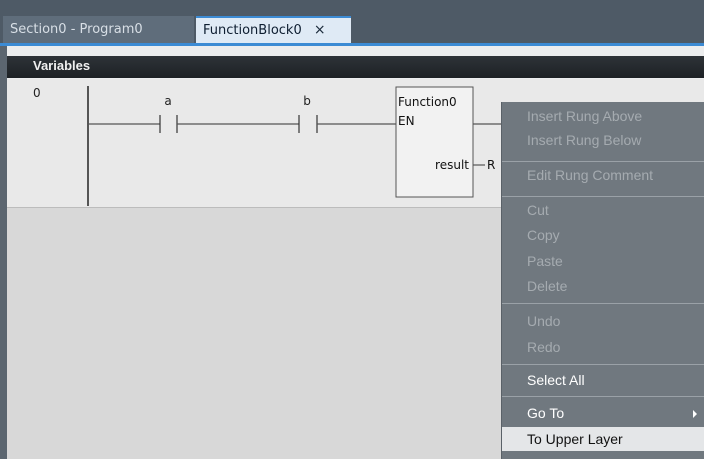  What do you see at coordinates (76, 29) in the screenshot?
I see `tab-label: Section0 - Program0` at bounding box center [76, 29].